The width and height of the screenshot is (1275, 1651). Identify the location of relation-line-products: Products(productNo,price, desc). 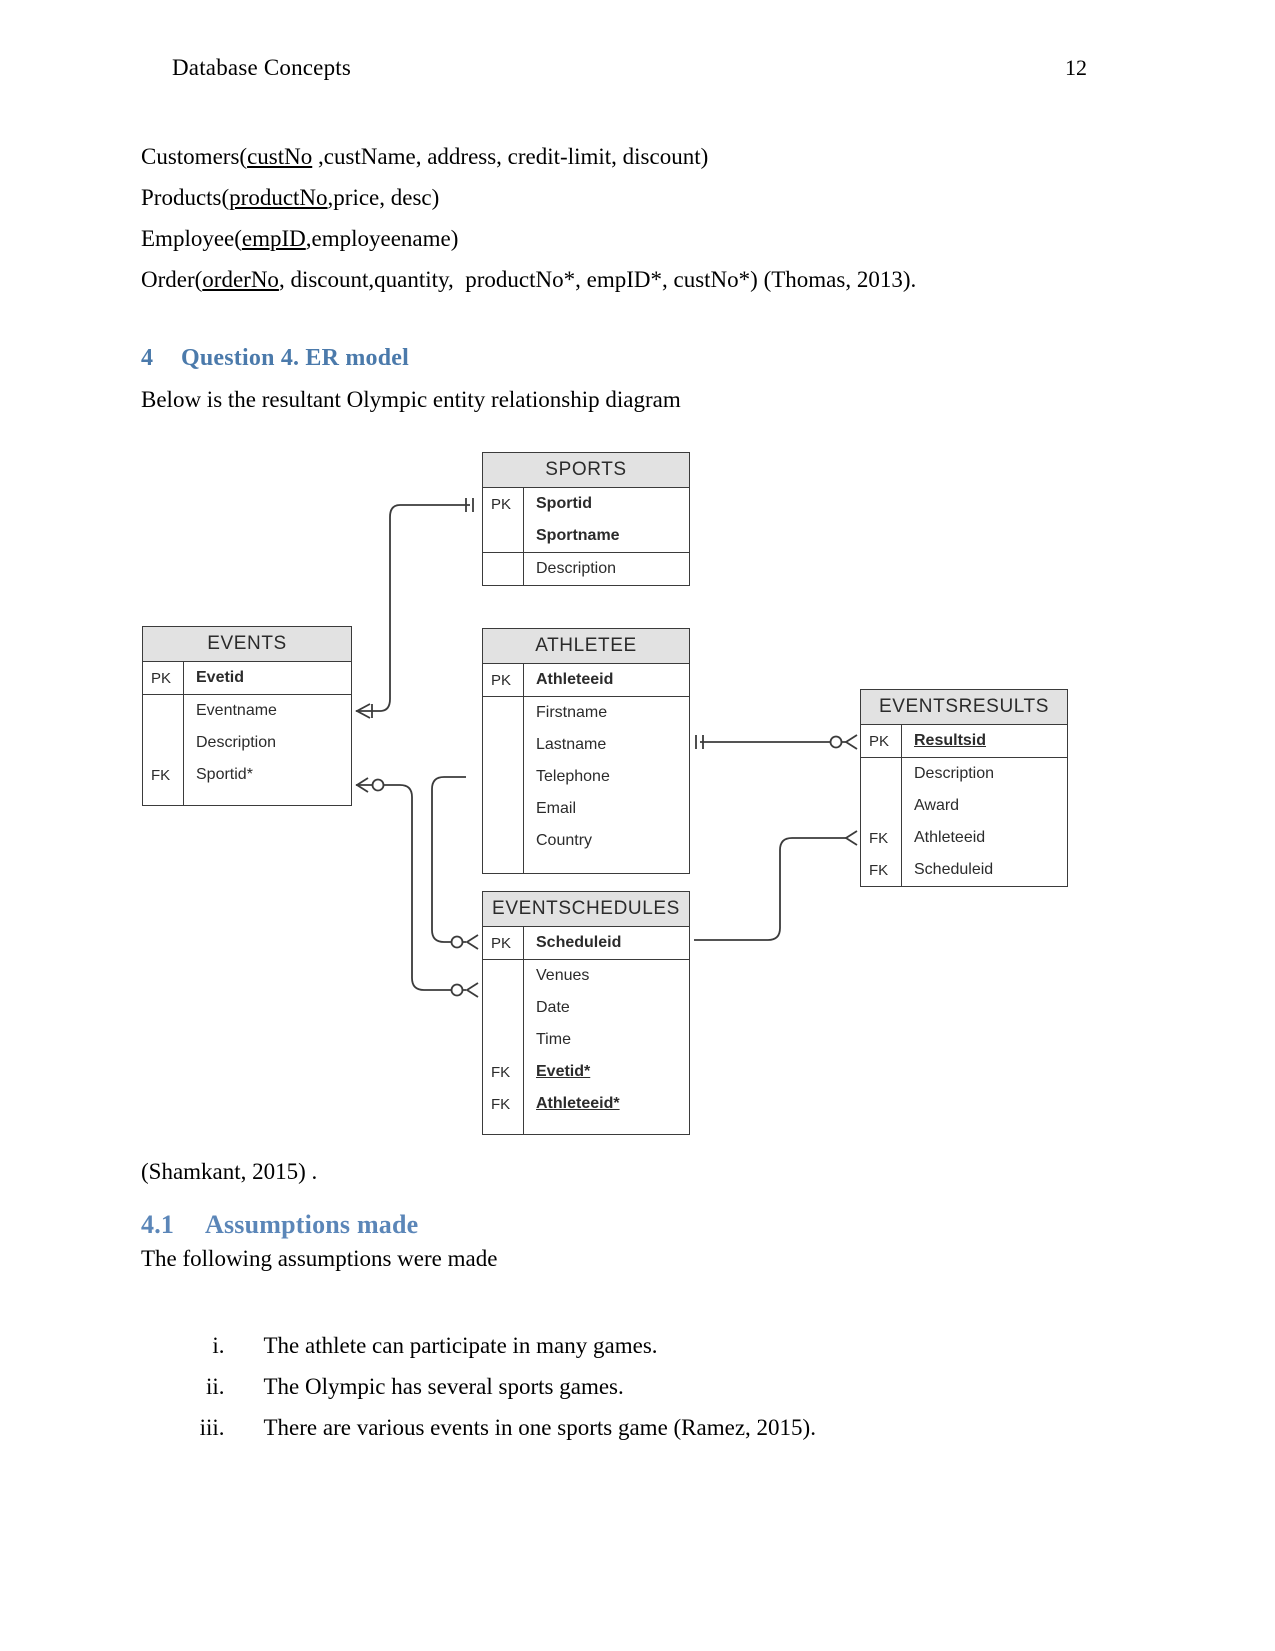
(290, 197).